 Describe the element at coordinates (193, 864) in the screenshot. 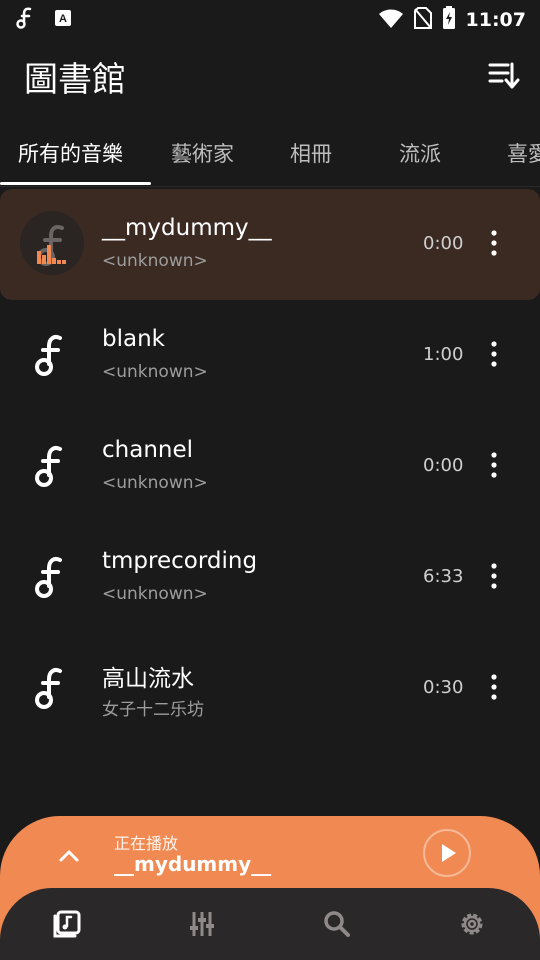

I see `now-playing-title: __mydummy__` at that location.